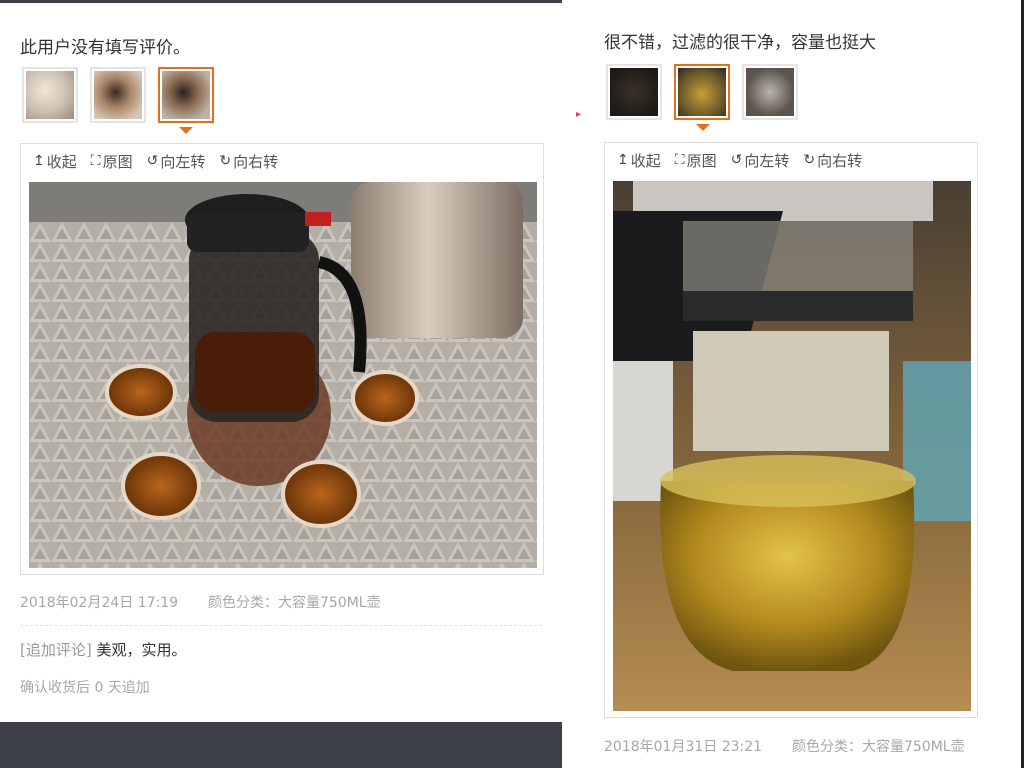  I want to click on review-text: 此用户没有填写评价。, so click(105, 48).